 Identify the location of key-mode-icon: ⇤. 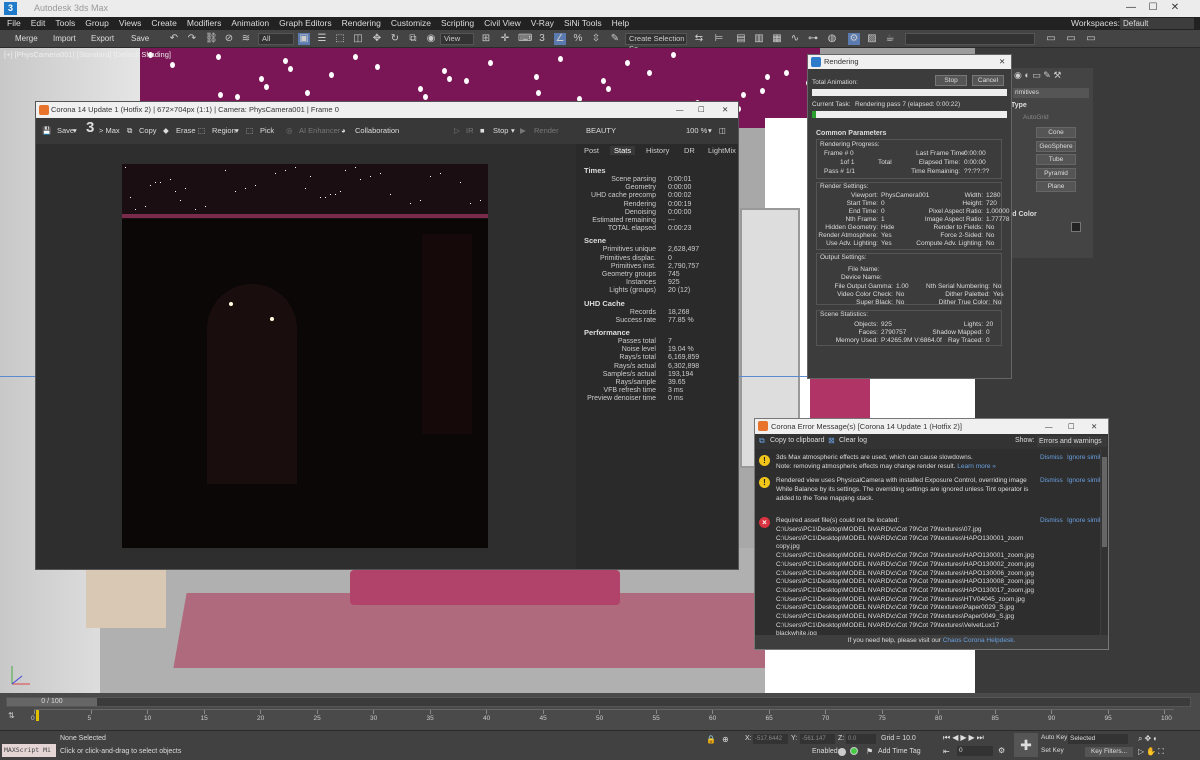
(946, 751).